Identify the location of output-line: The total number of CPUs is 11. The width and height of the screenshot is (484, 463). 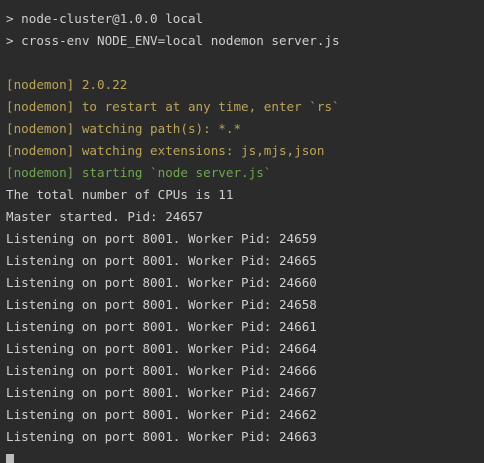
(120, 194).